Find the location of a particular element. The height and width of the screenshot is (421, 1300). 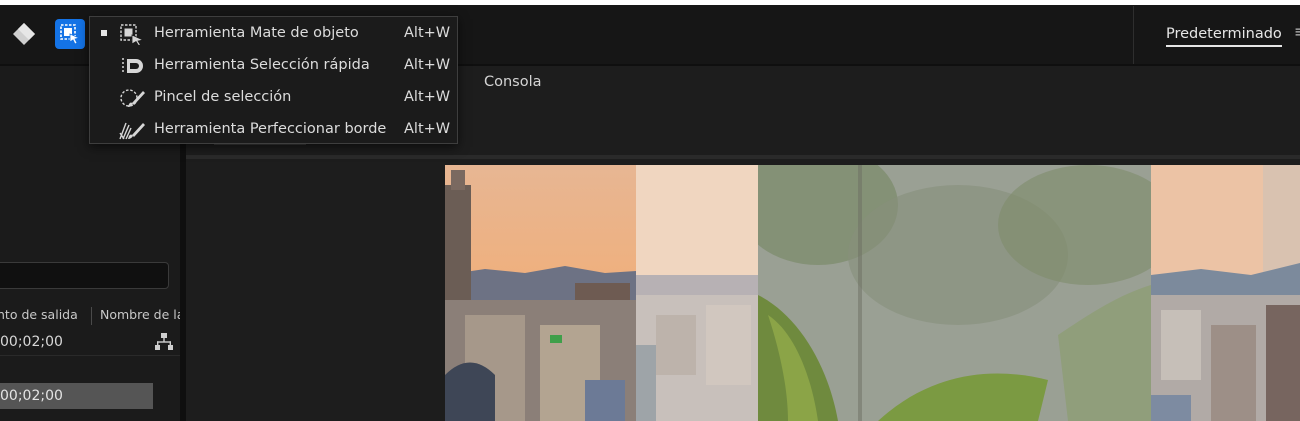

workspace-separator is located at coordinates (1133, 35).